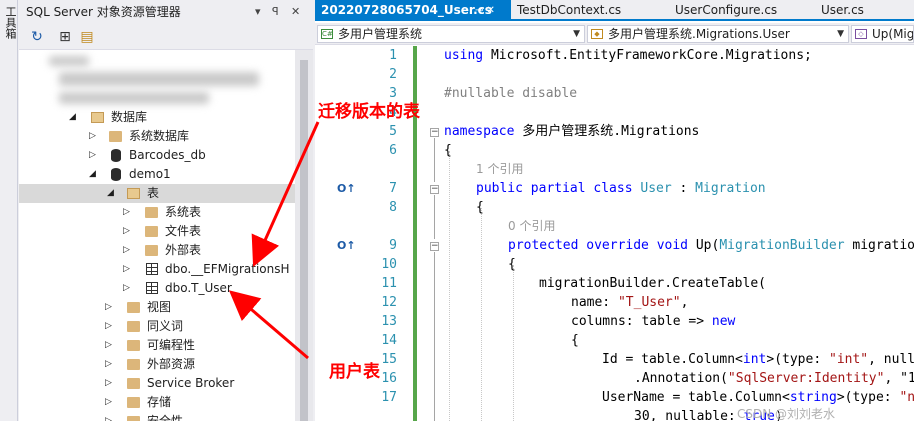  What do you see at coordinates (198, 288) in the screenshot?
I see `tree-node-label: dbo.T_User` at bounding box center [198, 288].